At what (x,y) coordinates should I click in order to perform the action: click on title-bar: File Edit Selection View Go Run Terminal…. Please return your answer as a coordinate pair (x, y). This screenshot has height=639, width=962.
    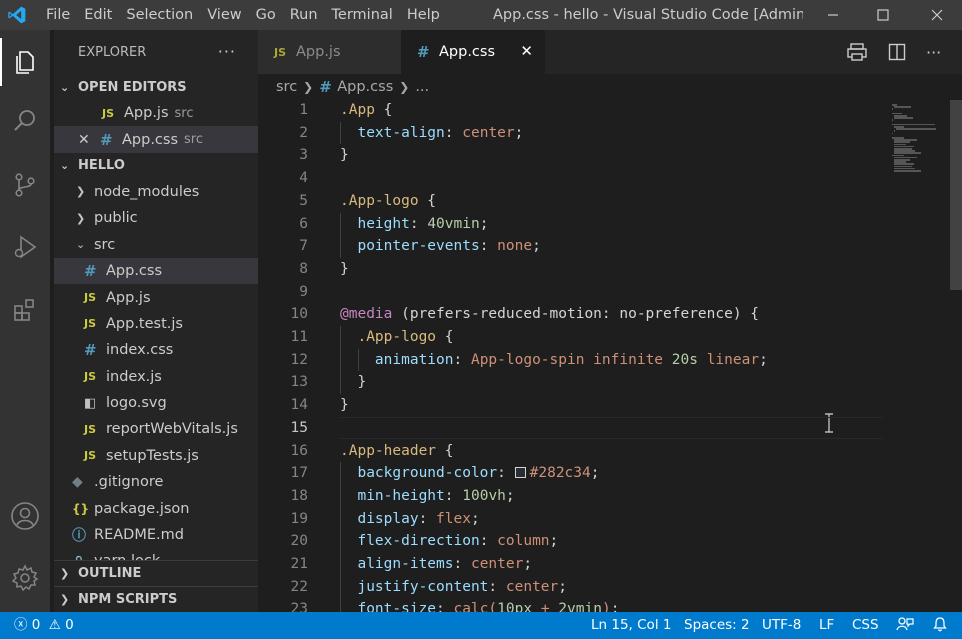
    Looking at the image, I should click on (481, 15).